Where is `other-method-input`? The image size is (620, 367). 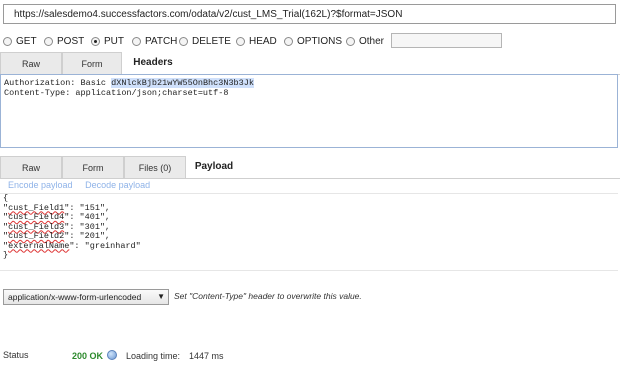
other-method-input is located at coordinates (446, 40).